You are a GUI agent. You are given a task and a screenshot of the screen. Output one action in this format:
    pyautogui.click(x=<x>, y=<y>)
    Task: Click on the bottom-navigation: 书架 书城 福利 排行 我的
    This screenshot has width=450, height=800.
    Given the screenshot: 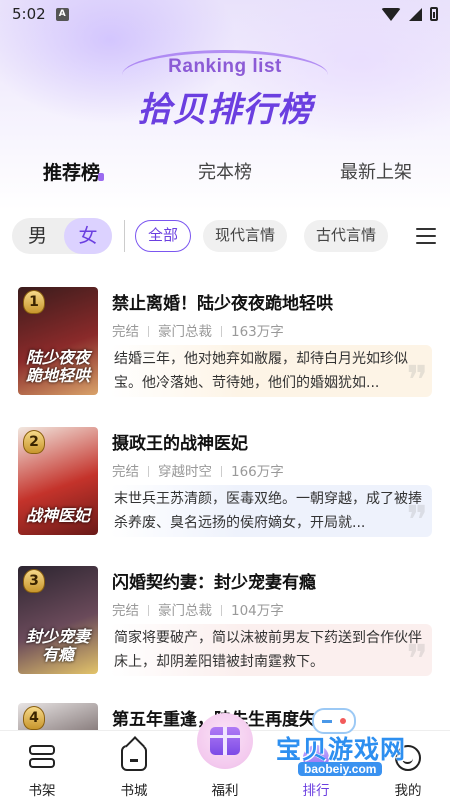 What is the action you would take?
    pyautogui.click(x=225, y=756)
    